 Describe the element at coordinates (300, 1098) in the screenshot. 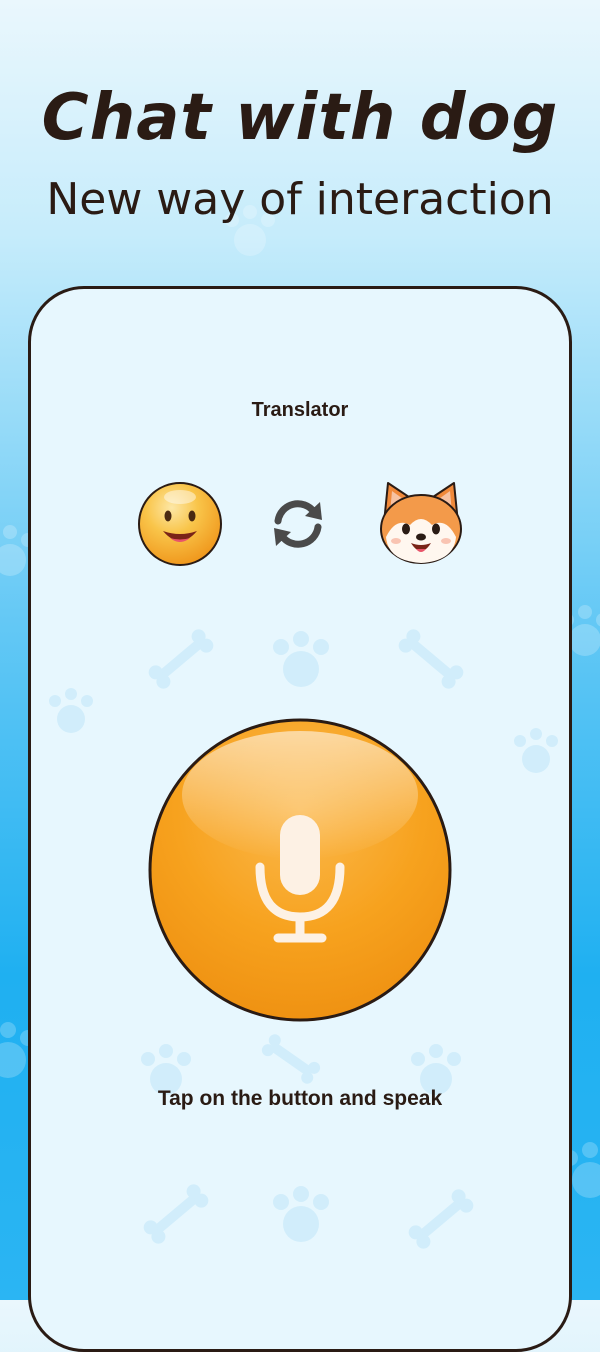

I see `instruction-text: Tap on the button and speak` at that location.